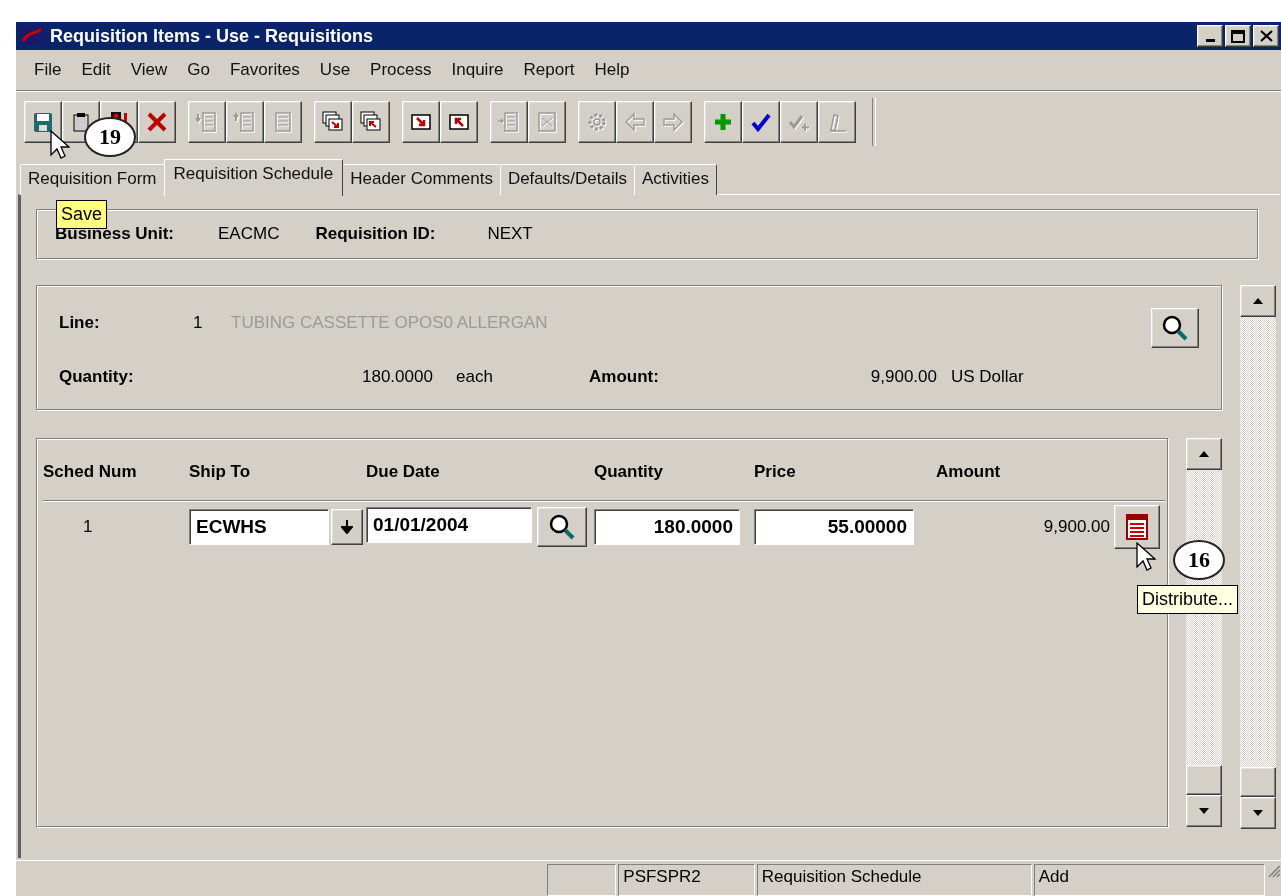  What do you see at coordinates (894, 880) in the screenshot?
I see `status-panel: Requisition Schedule` at bounding box center [894, 880].